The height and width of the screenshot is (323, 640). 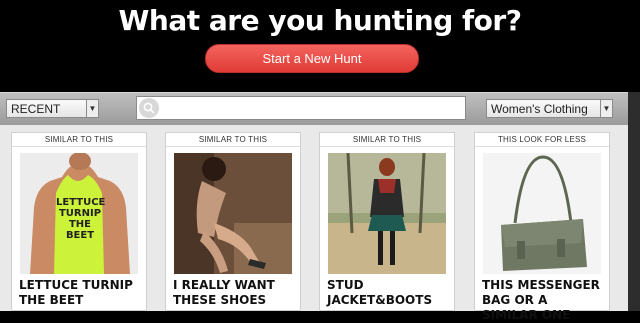 What do you see at coordinates (320, 20) in the screenshot?
I see `hero-title: What are you hunting for?` at bounding box center [320, 20].